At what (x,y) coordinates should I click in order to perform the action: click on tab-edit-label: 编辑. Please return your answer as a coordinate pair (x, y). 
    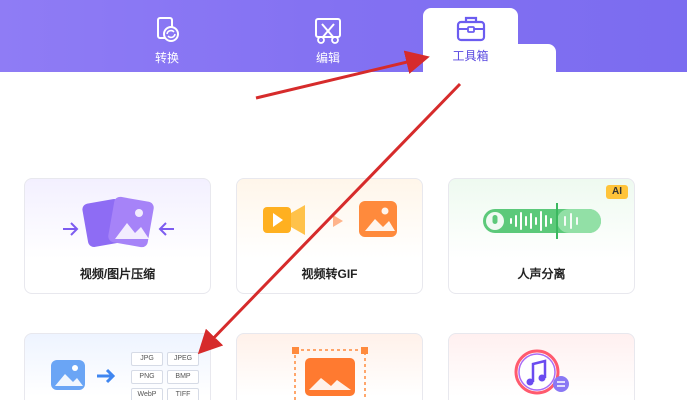
    Looking at the image, I should click on (327, 58).